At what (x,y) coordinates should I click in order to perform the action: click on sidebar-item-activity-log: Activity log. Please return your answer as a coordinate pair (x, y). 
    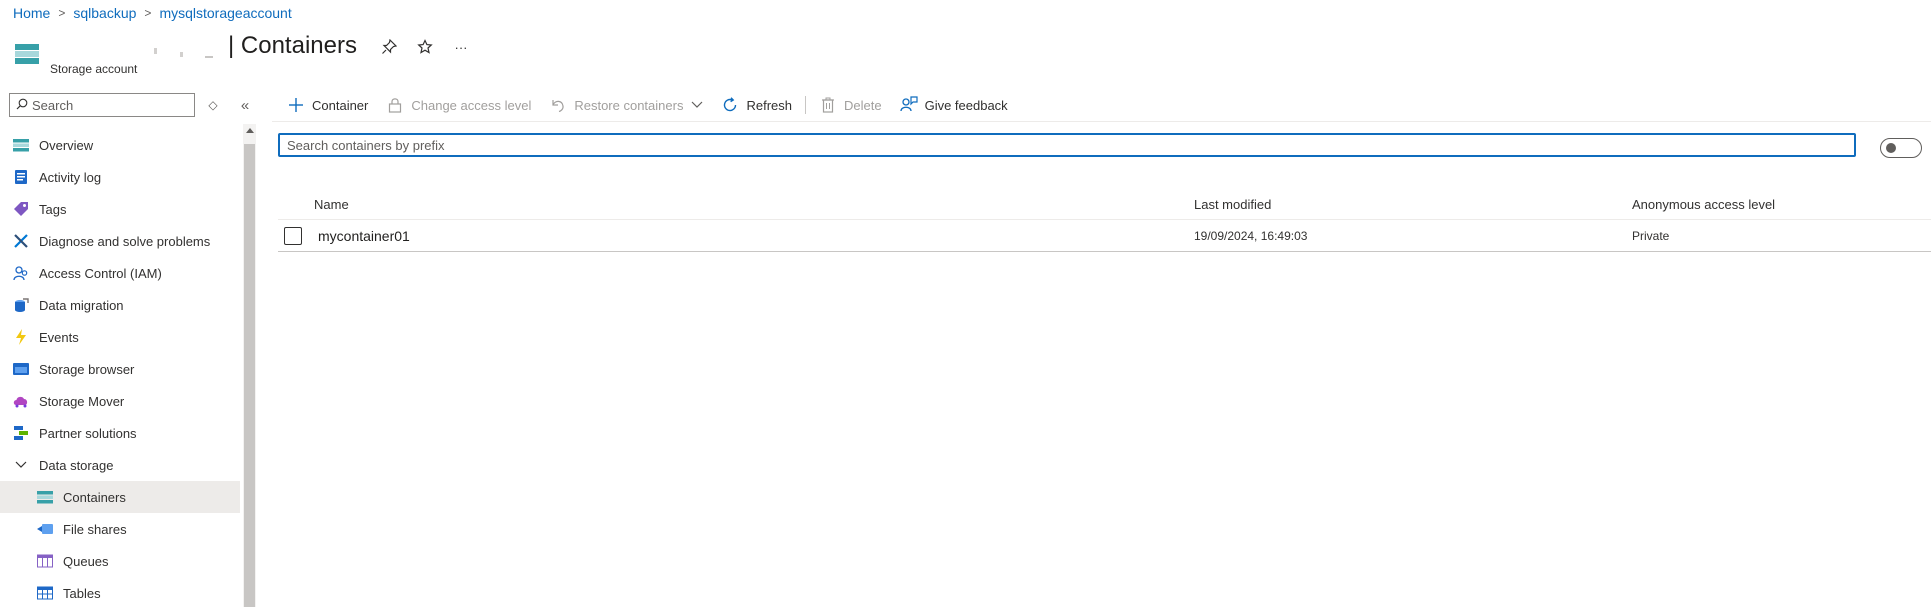
    Looking at the image, I should click on (120, 177).